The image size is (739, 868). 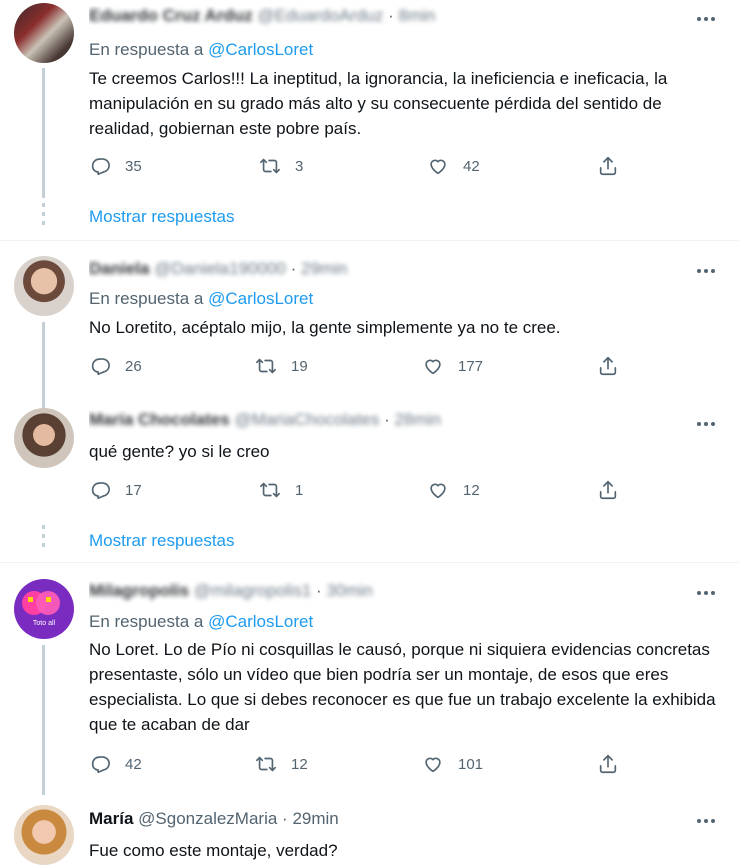 What do you see at coordinates (111, 818) in the screenshot?
I see `author-name: María` at bounding box center [111, 818].